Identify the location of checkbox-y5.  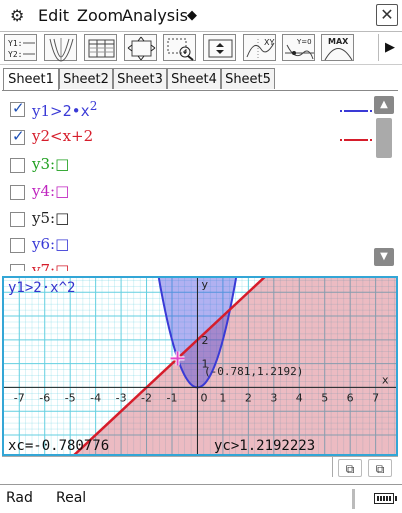
(17, 219).